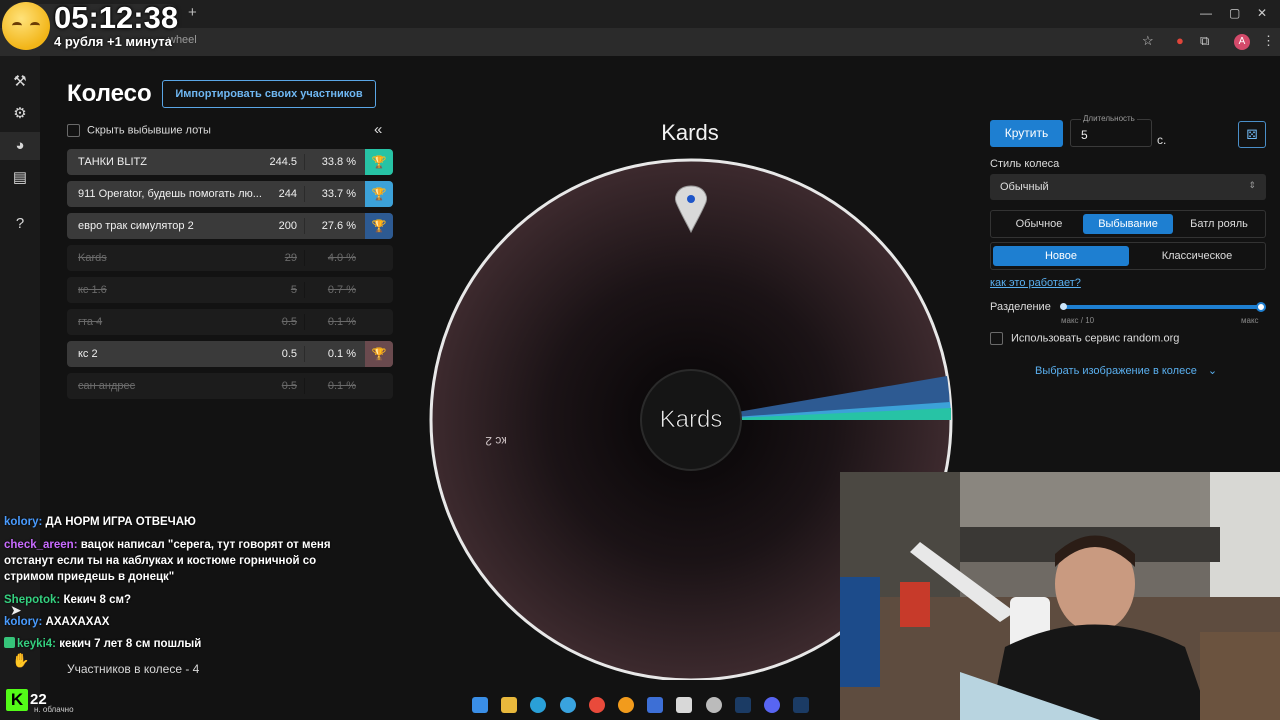 The width and height of the screenshot is (1280, 720). What do you see at coordinates (288, 194) in the screenshot?
I see `lot-amount: 244` at bounding box center [288, 194].